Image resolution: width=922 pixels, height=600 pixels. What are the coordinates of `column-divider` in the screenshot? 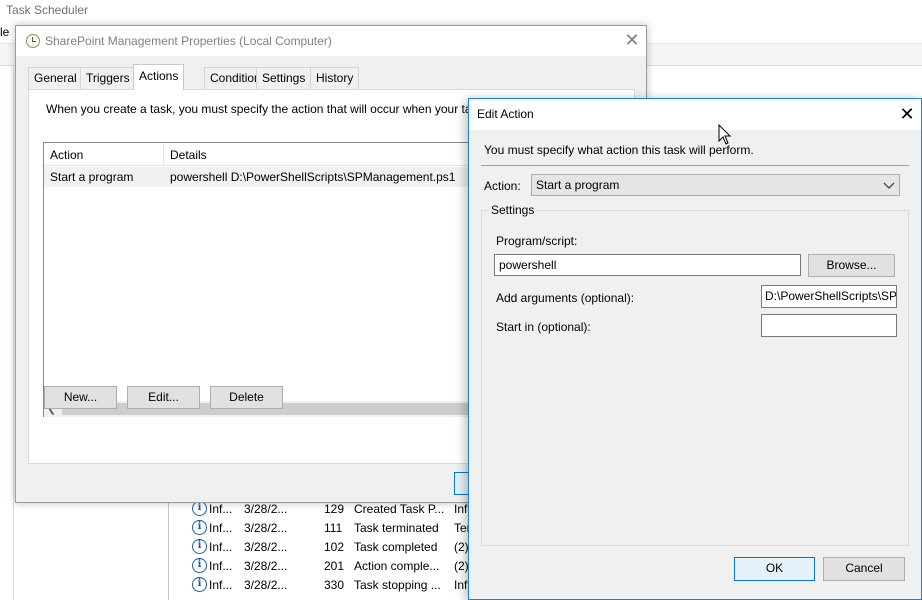 It's located at (163, 154).